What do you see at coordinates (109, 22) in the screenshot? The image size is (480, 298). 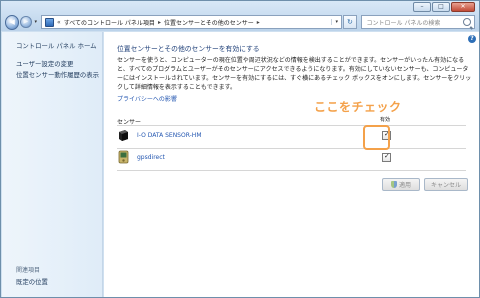 I see `breadcrumb-all-items: すべてのコントロール パネル項目` at bounding box center [109, 22].